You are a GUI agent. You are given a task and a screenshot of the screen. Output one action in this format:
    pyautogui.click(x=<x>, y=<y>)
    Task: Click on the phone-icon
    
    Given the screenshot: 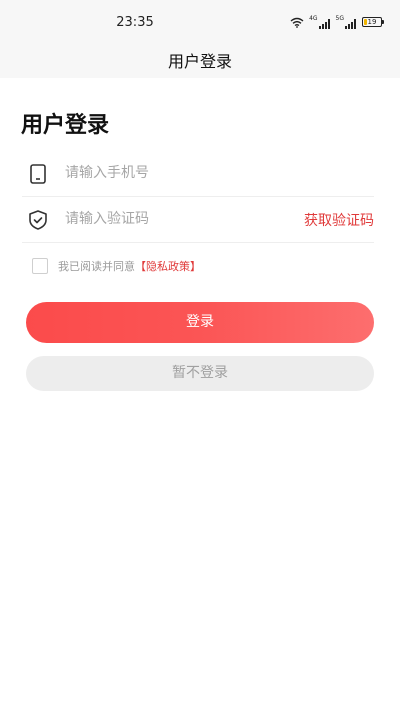 What is the action you would take?
    pyautogui.click(x=38, y=174)
    